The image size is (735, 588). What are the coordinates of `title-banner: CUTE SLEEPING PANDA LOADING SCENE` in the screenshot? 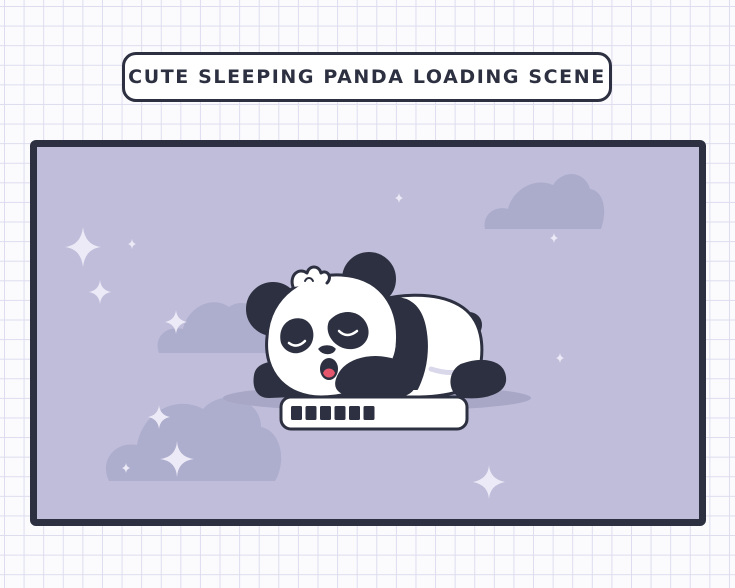 It's located at (367, 77).